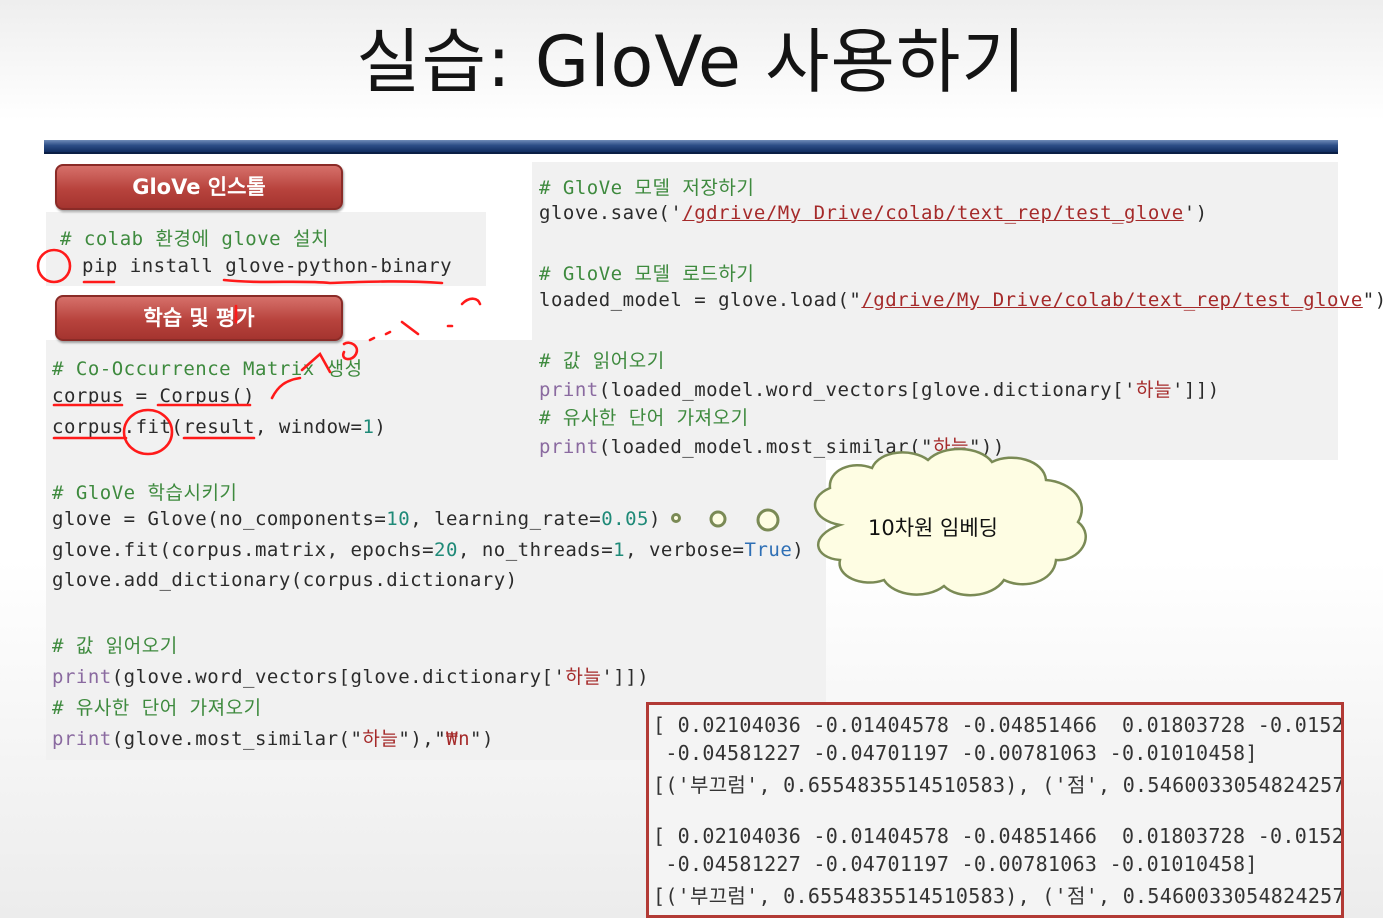 The image size is (1383, 918). What do you see at coordinates (933, 528) in the screenshot?
I see `cloud-label: 10차원 임베딩` at bounding box center [933, 528].